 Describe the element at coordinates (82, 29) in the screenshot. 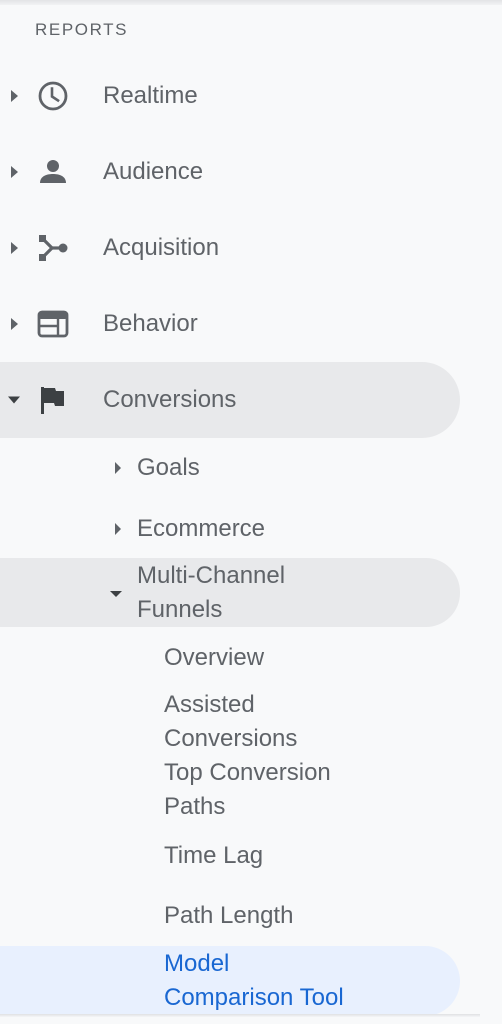

I see `section-title-reports: REPORTS` at that location.